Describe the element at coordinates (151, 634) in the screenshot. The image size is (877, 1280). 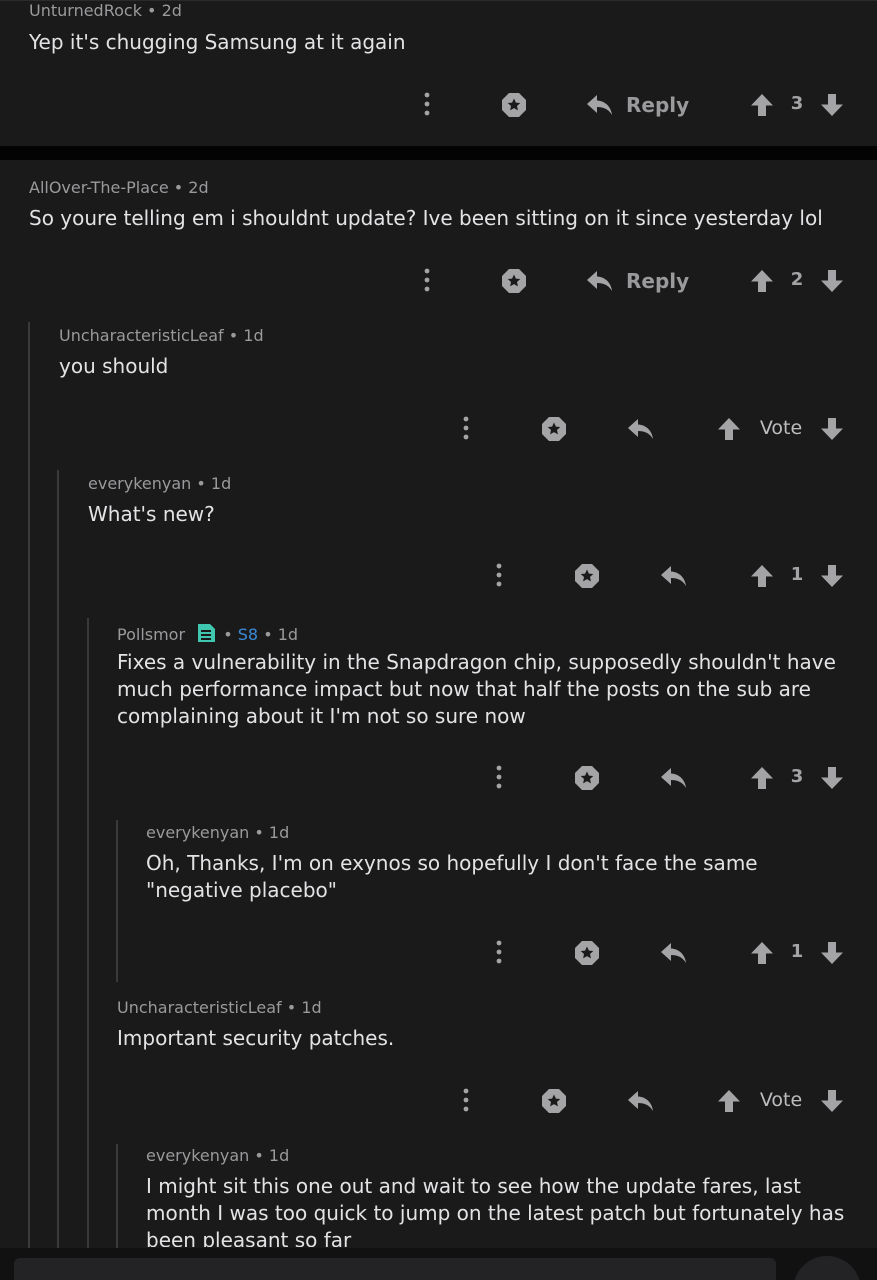
I see `comment-author: Pollsmor` at that location.